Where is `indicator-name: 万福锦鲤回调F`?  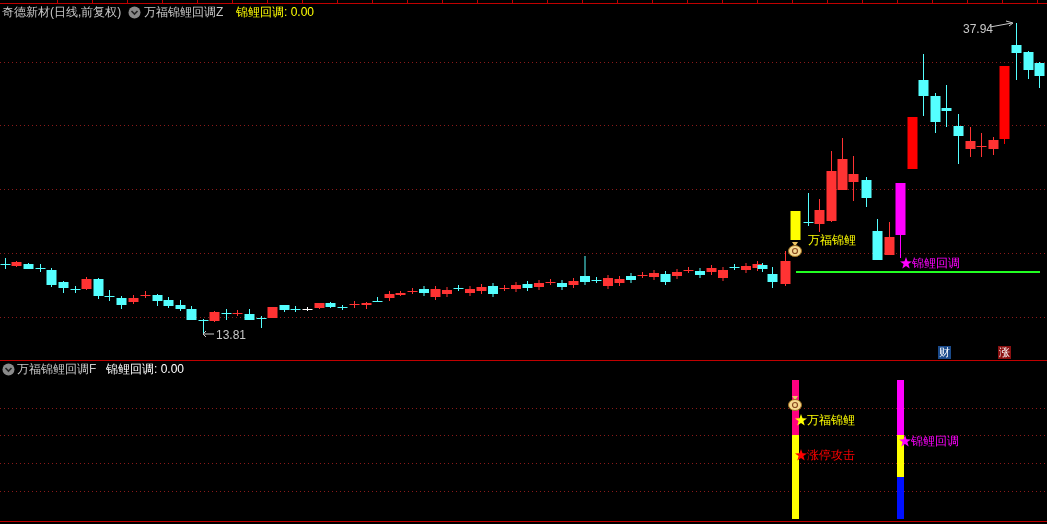 indicator-name: 万福锦鲤回调F is located at coordinates (57, 369).